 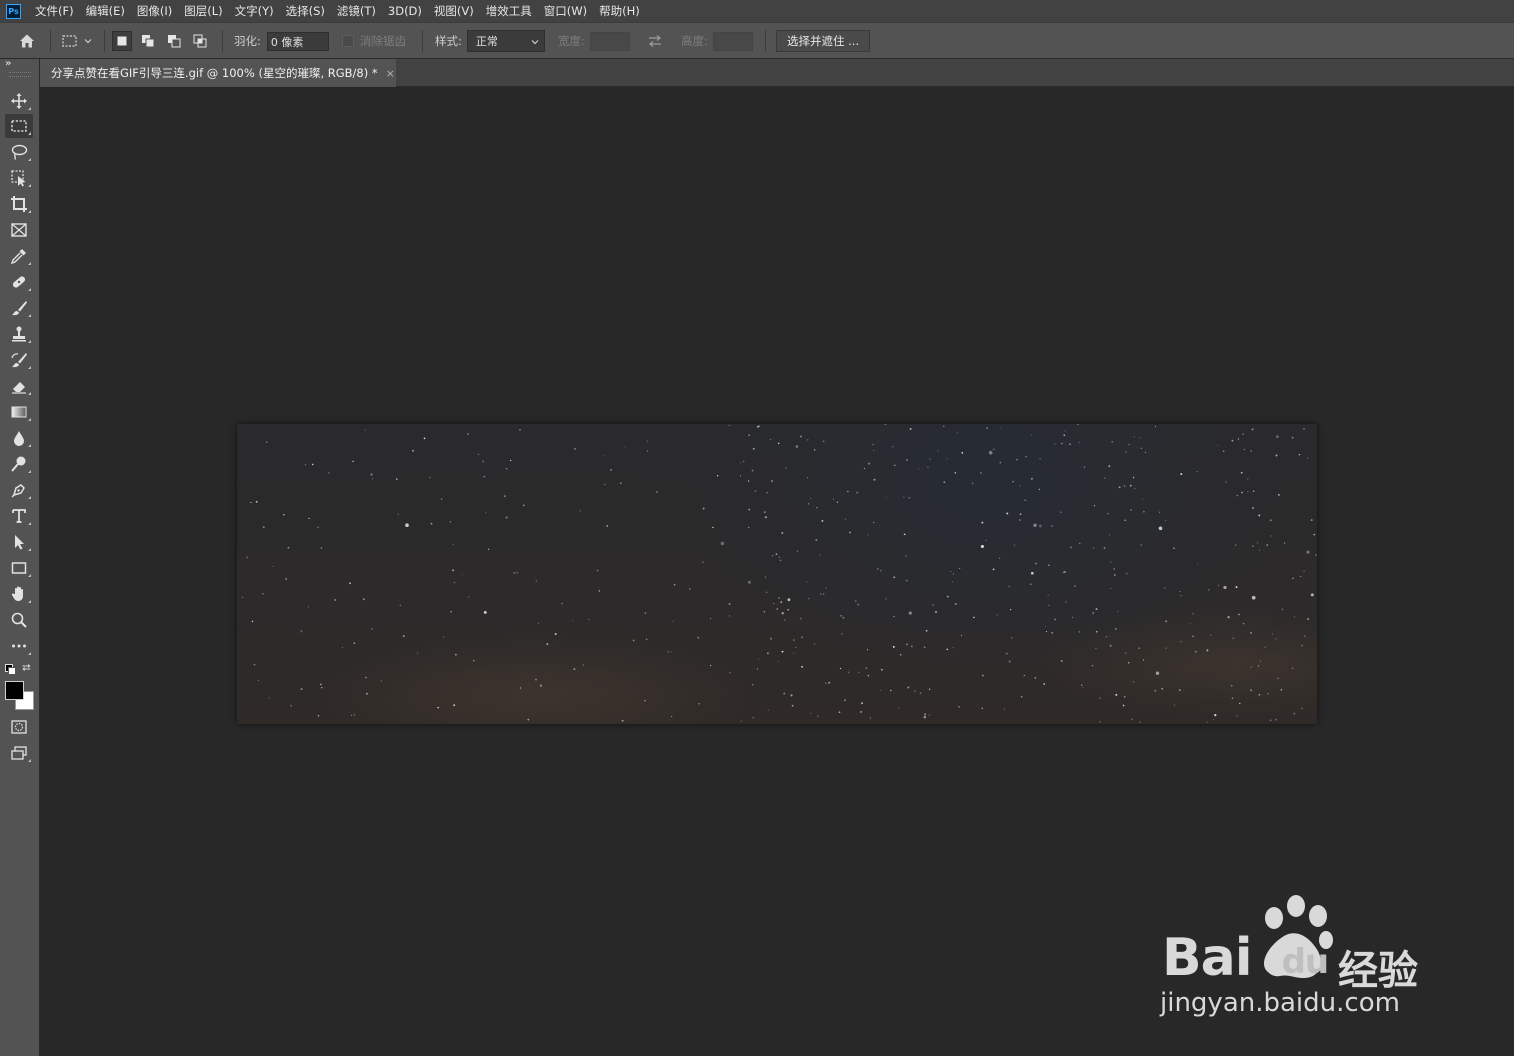 What do you see at coordinates (174, 41) in the screenshot?
I see `subtract-from-selection-button` at bounding box center [174, 41].